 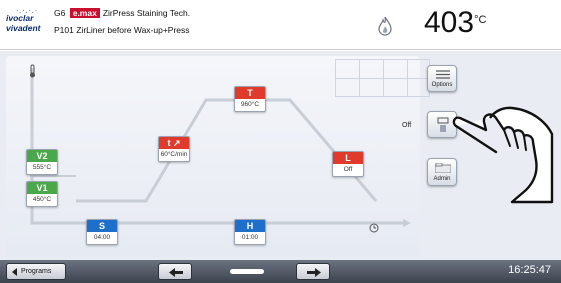 I want to click on arrow-right-icon, so click(x=314, y=272).